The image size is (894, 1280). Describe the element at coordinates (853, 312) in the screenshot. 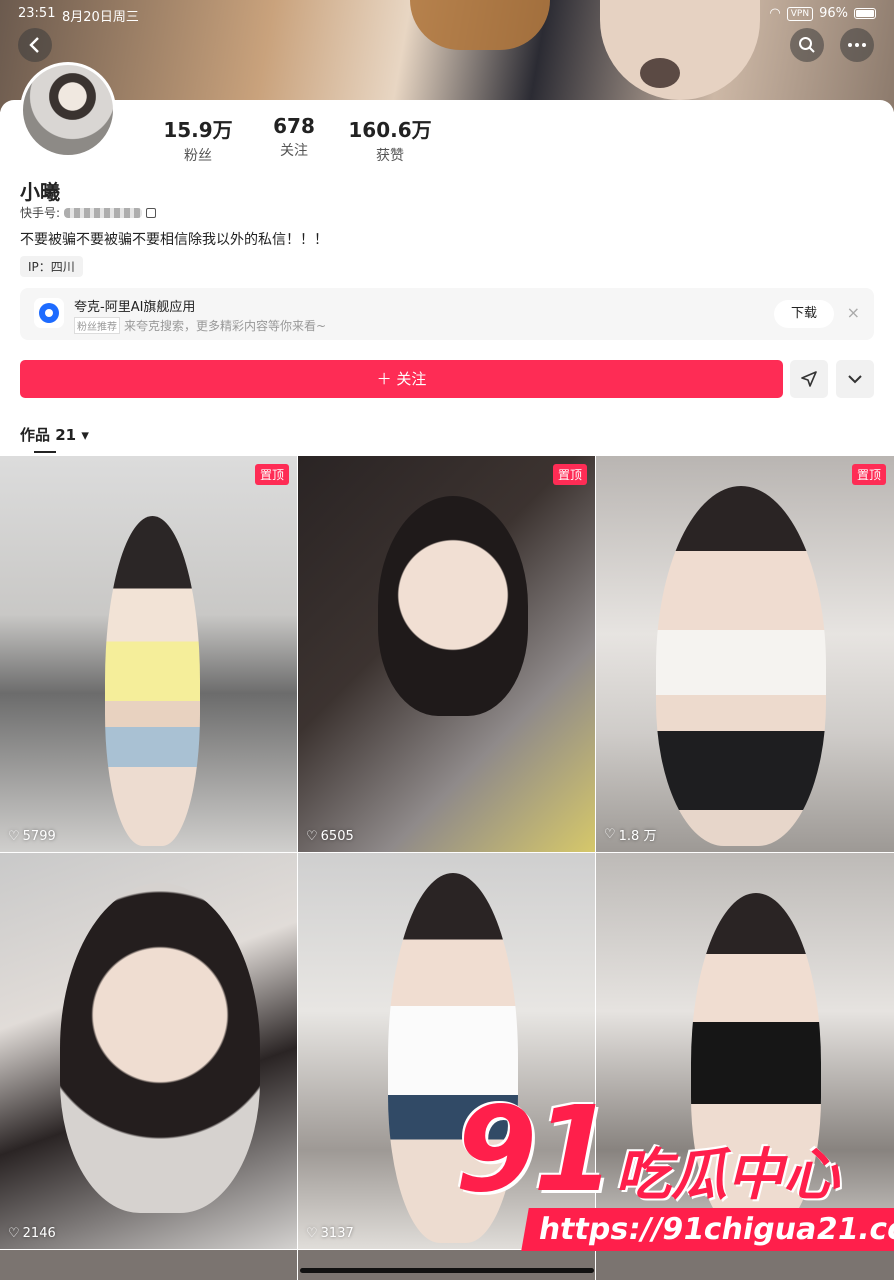

I see `close-icon: ×` at that location.